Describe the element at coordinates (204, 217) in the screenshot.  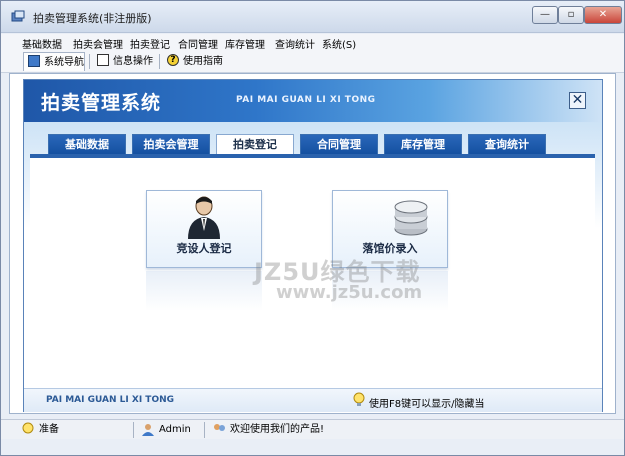
I see `person-icon` at that location.